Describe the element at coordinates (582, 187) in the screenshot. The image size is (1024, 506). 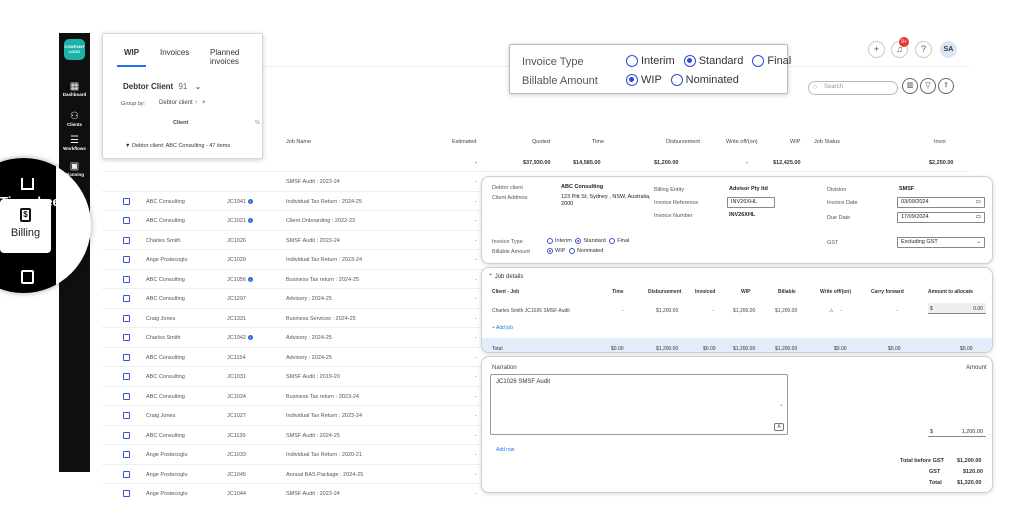
I see `debtor-client-value: ABC Consulting` at that location.